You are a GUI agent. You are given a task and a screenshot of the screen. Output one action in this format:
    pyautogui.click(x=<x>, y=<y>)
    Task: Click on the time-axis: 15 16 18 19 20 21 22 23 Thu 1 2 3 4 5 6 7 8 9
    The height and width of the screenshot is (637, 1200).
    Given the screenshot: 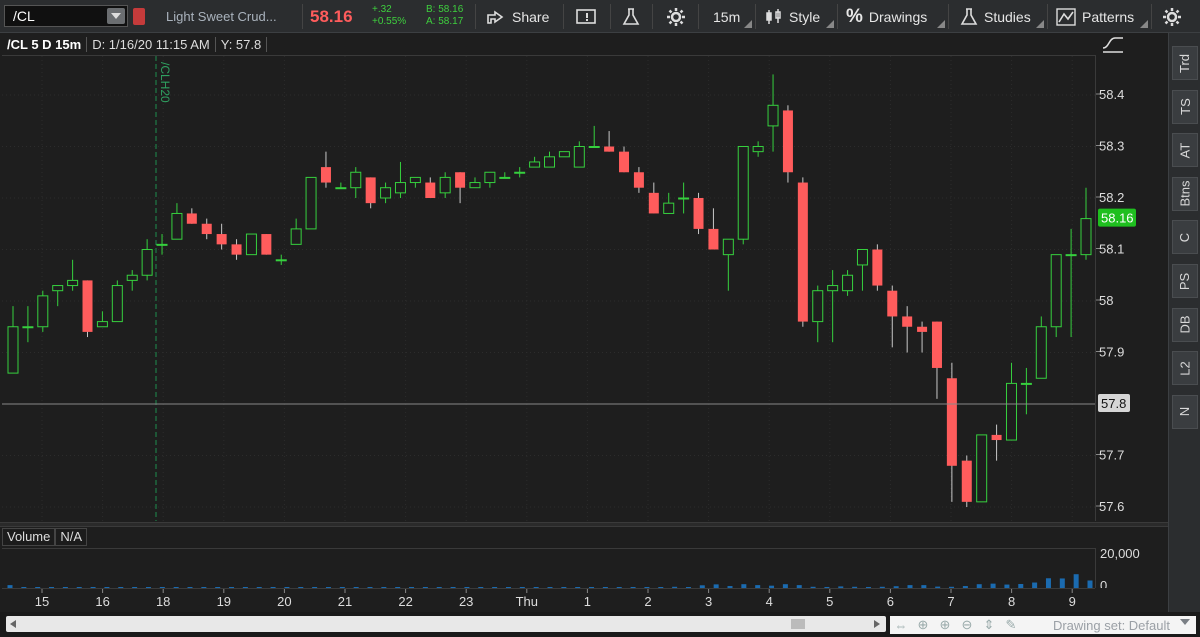 What is the action you would take?
    pyautogui.click(x=548, y=600)
    